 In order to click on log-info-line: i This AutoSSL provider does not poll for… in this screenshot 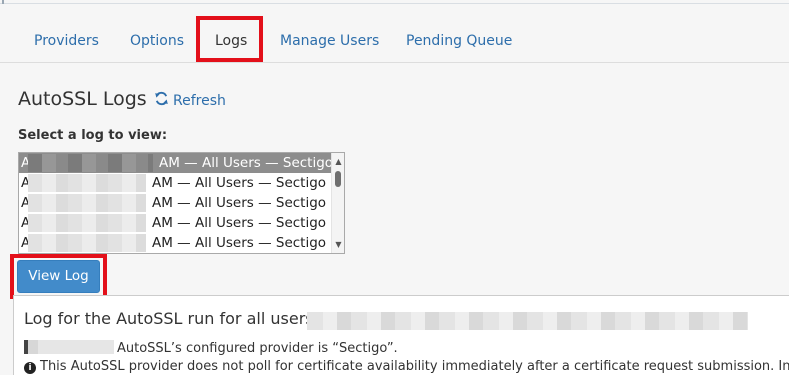, I will do `click(406, 366)`.